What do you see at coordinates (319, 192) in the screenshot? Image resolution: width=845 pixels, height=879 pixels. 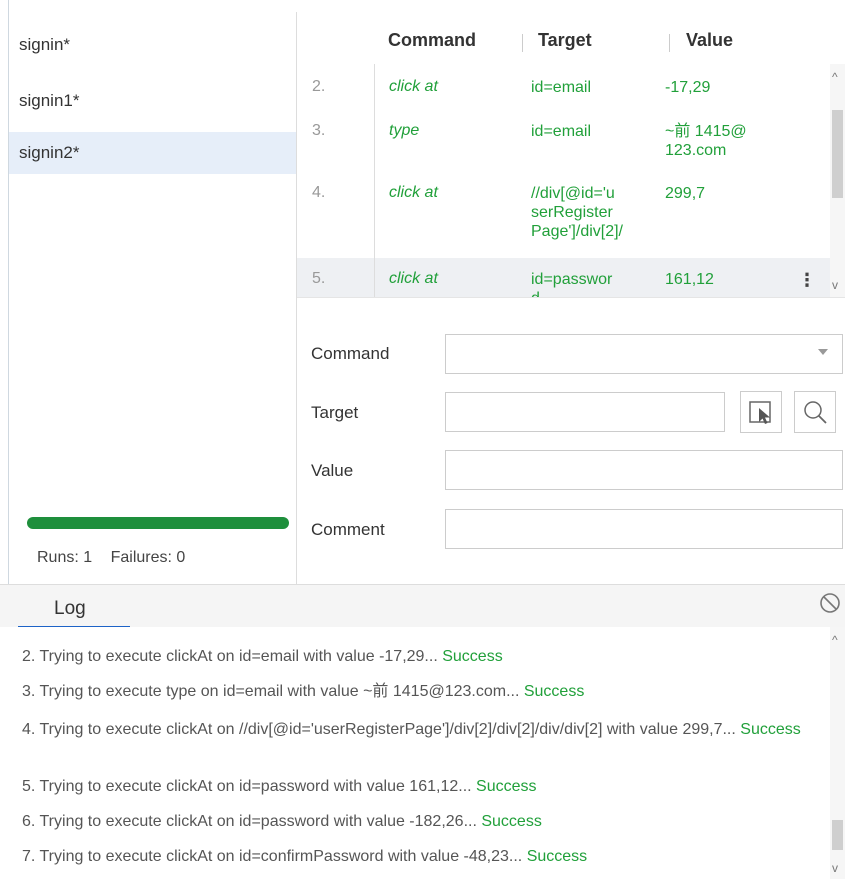 I see `row-number: 4.` at bounding box center [319, 192].